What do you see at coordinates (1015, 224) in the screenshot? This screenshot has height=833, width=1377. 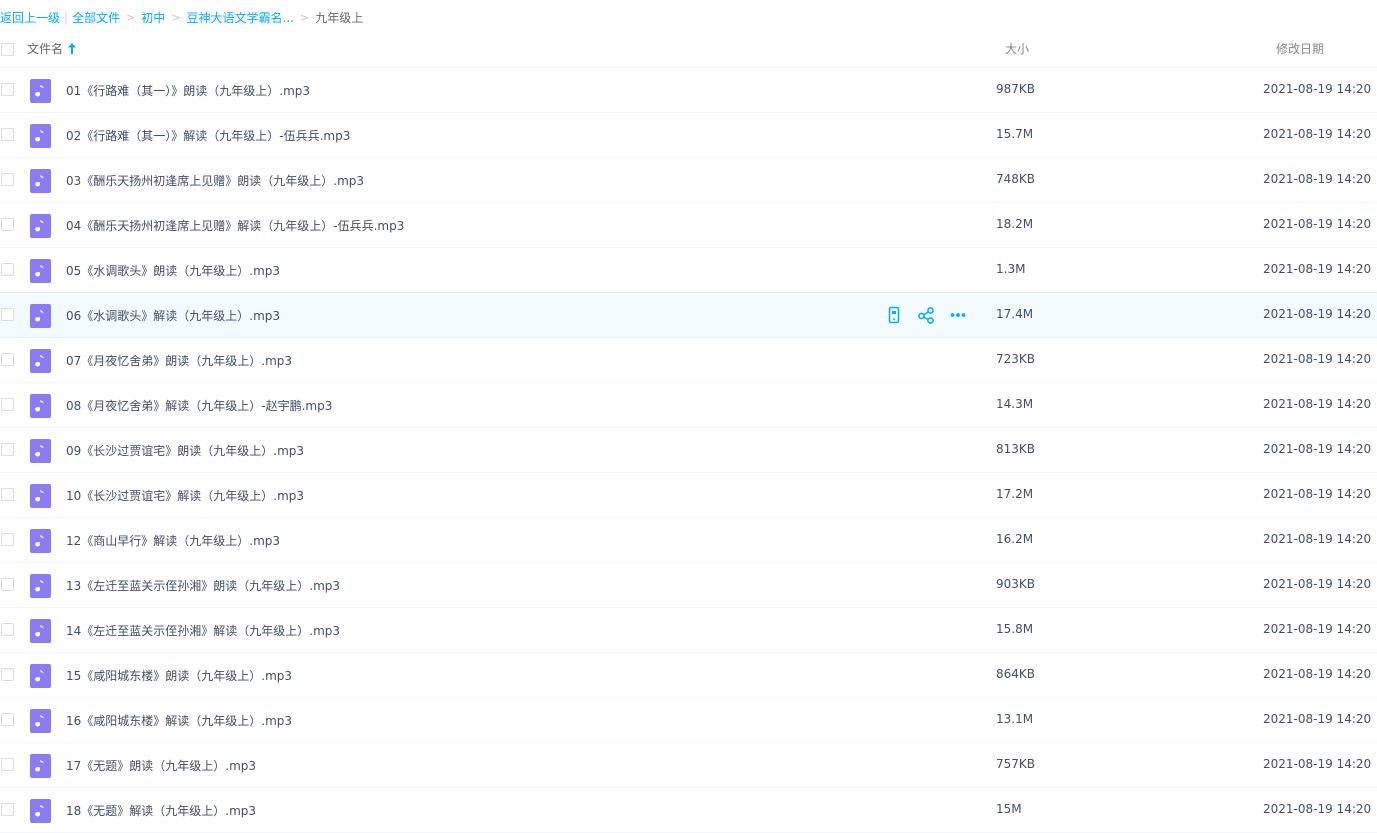 I see `file-size: 18.2M` at bounding box center [1015, 224].